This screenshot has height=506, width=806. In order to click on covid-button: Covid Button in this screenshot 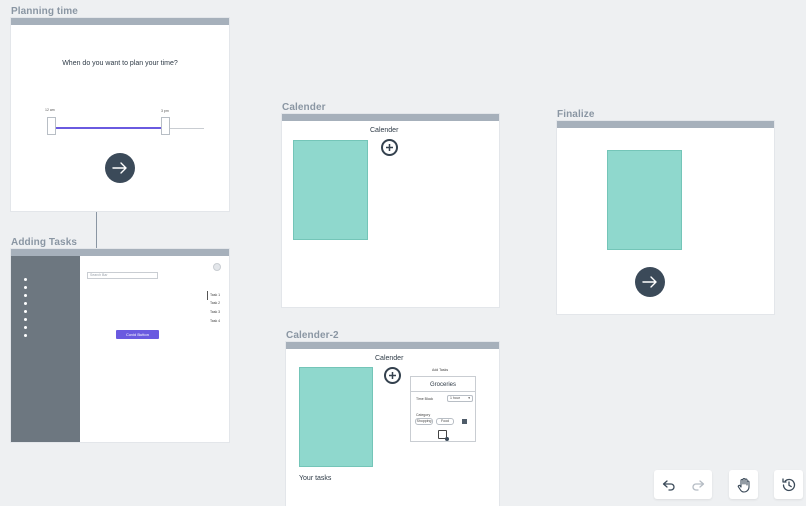, I will do `click(137, 334)`.